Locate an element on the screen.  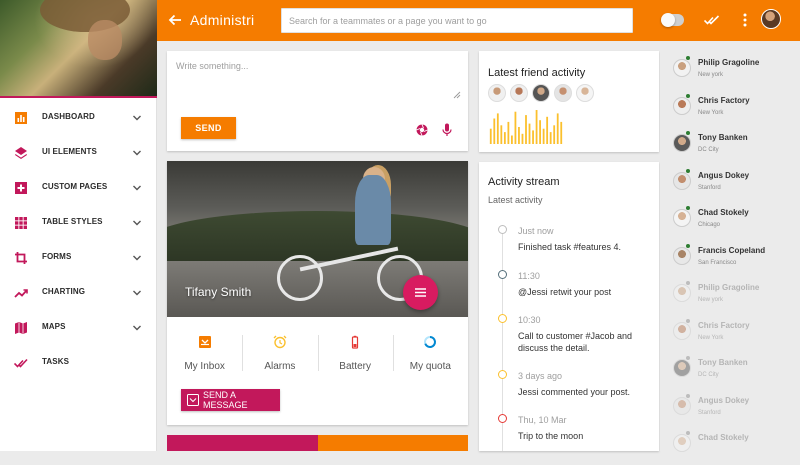
arrow-back-icon is located at coordinates (175, 20).